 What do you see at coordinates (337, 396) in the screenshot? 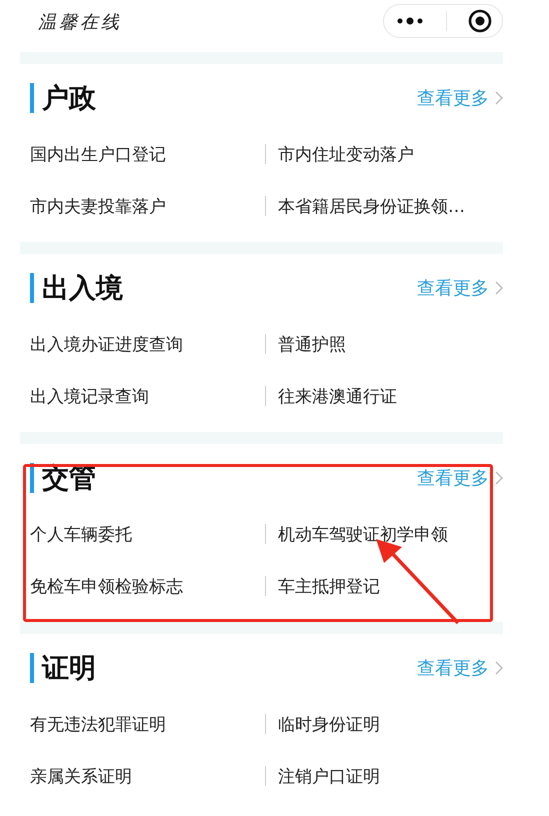
I see `service-link: 往来港澳通行证` at bounding box center [337, 396].